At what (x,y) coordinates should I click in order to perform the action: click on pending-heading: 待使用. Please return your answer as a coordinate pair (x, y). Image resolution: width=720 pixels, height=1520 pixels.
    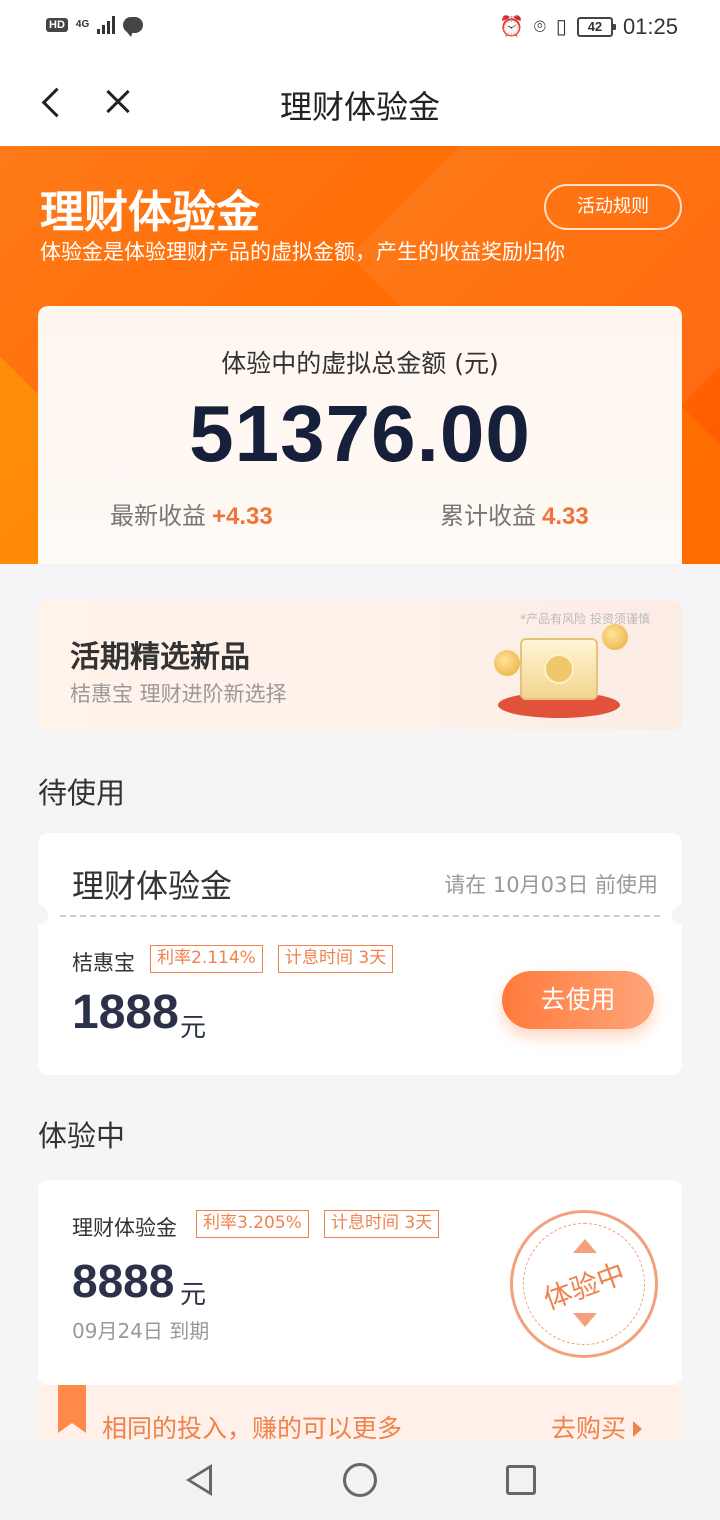
    Looking at the image, I should click on (82, 793).